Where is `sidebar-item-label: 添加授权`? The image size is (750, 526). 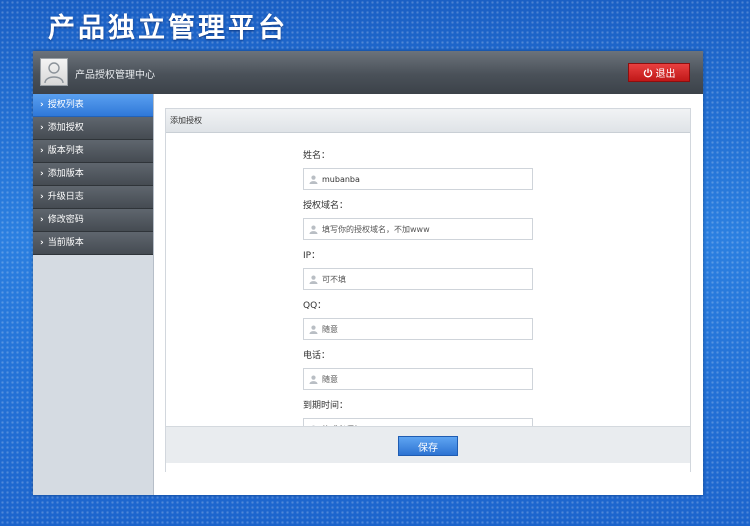
sidebar-item-label: 添加授权 is located at coordinates (65, 128).